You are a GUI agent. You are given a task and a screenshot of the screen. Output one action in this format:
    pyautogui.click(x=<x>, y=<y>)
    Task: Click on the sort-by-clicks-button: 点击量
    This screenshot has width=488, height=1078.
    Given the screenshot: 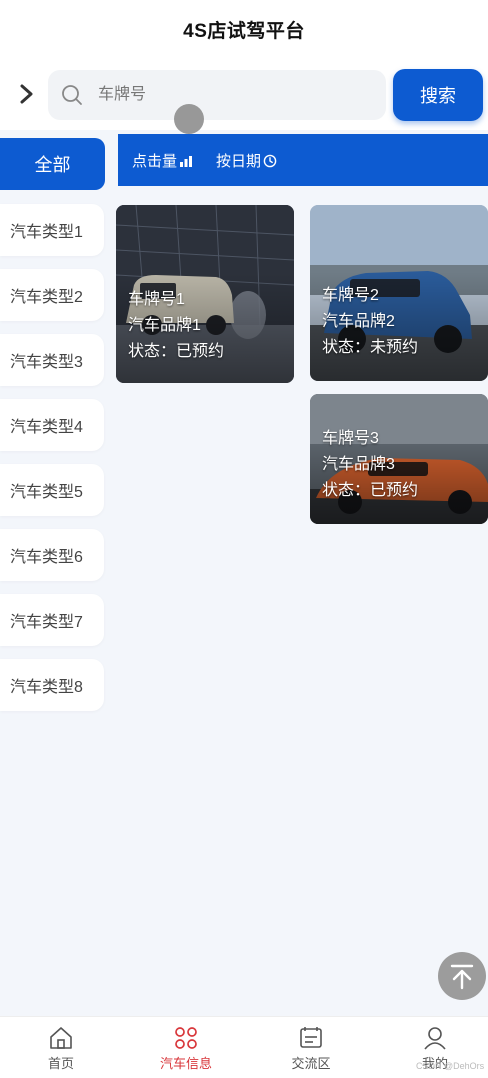 What is the action you would take?
    pyautogui.click(x=162, y=160)
    